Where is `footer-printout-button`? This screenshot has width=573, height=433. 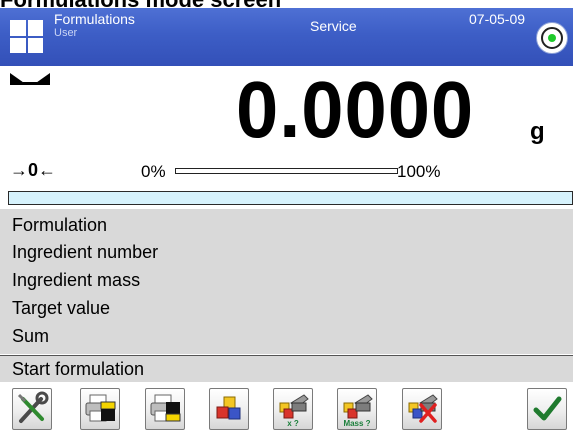 footer-printout-button is located at coordinates (165, 409).